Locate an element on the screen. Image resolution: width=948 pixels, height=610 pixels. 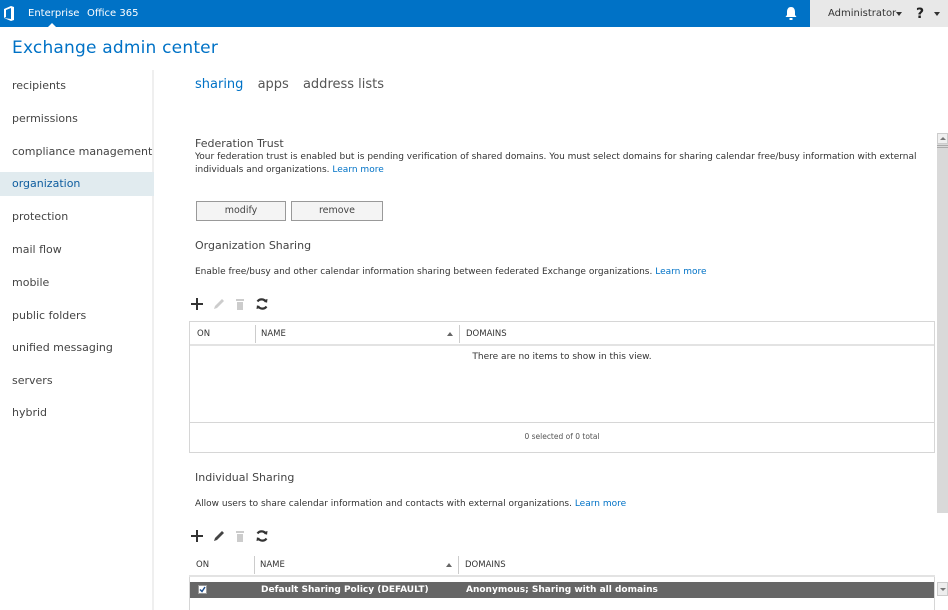
tab-apps: apps is located at coordinates (273, 84).